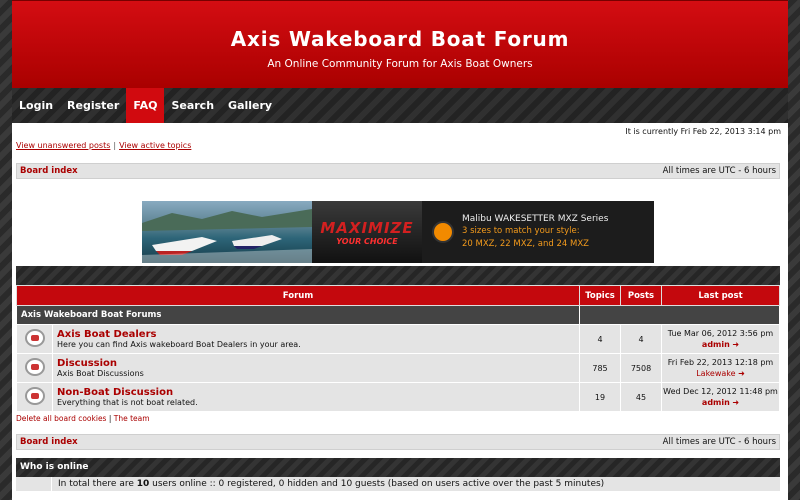 The image size is (800, 500). What do you see at coordinates (398, 467) in the screenshot?
I see `who-is-online-header: Who is online` at bounding box center [398, 467].